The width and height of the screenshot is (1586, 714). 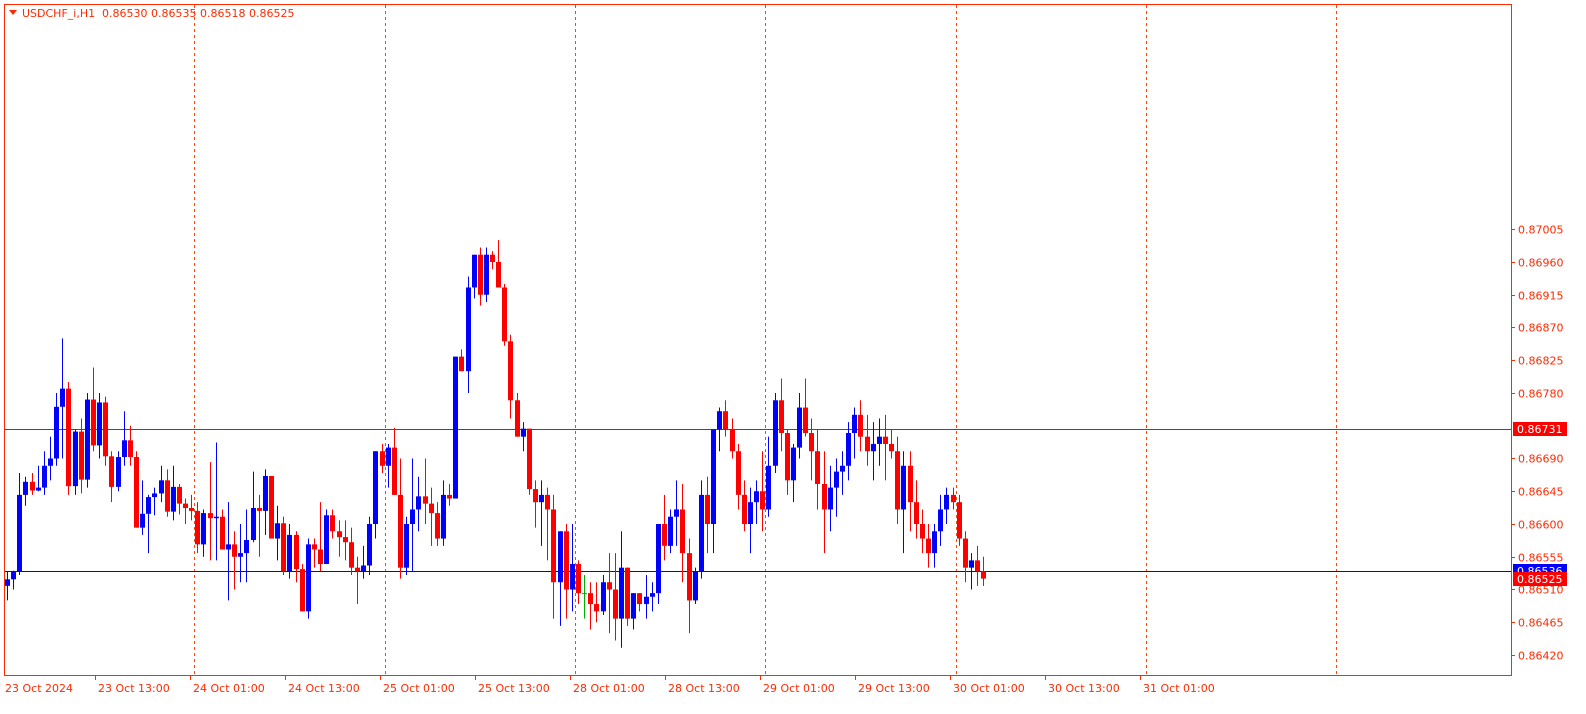 I want to click on symbol-label: USDCHF_i,H1, so click(x=58, y=13).